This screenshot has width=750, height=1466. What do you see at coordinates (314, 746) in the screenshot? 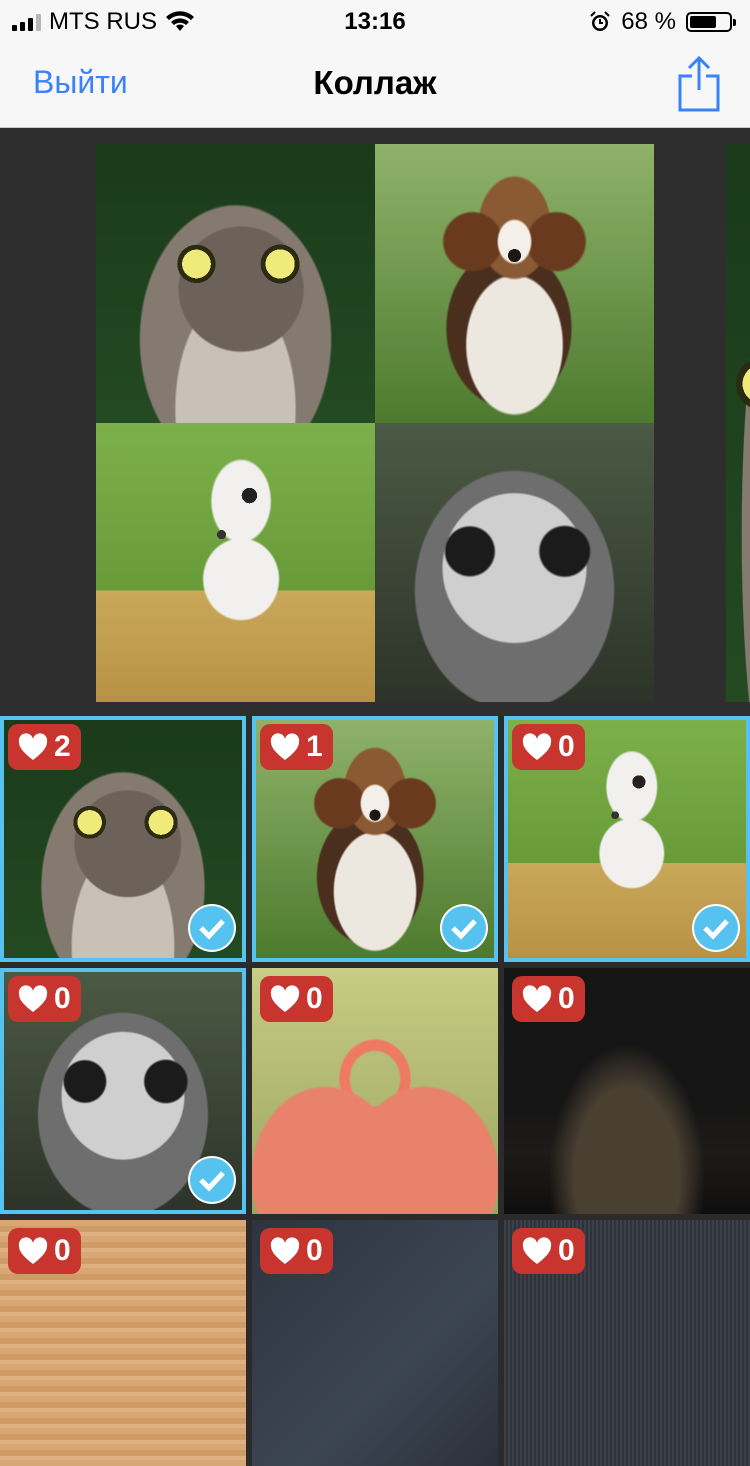
I see `likes-count: 1` at bounding box center [314, 746].